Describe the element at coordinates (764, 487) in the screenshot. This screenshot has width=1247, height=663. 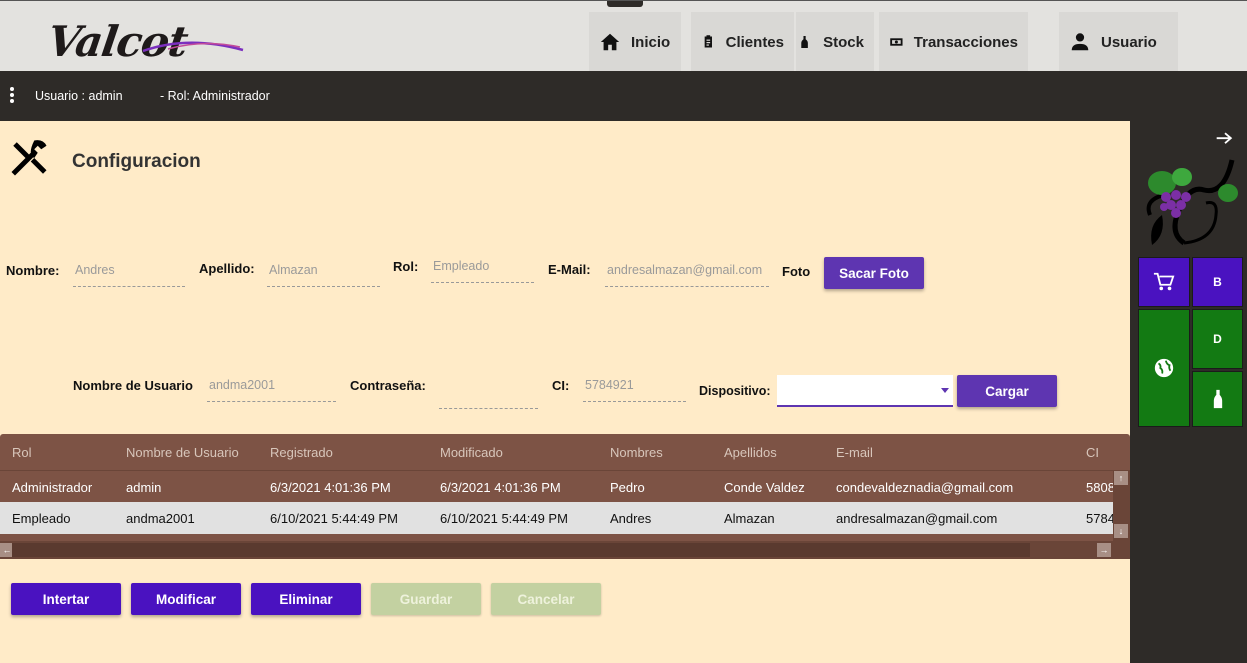
I see `cell-apellidos: Conde Valdez` at that location.